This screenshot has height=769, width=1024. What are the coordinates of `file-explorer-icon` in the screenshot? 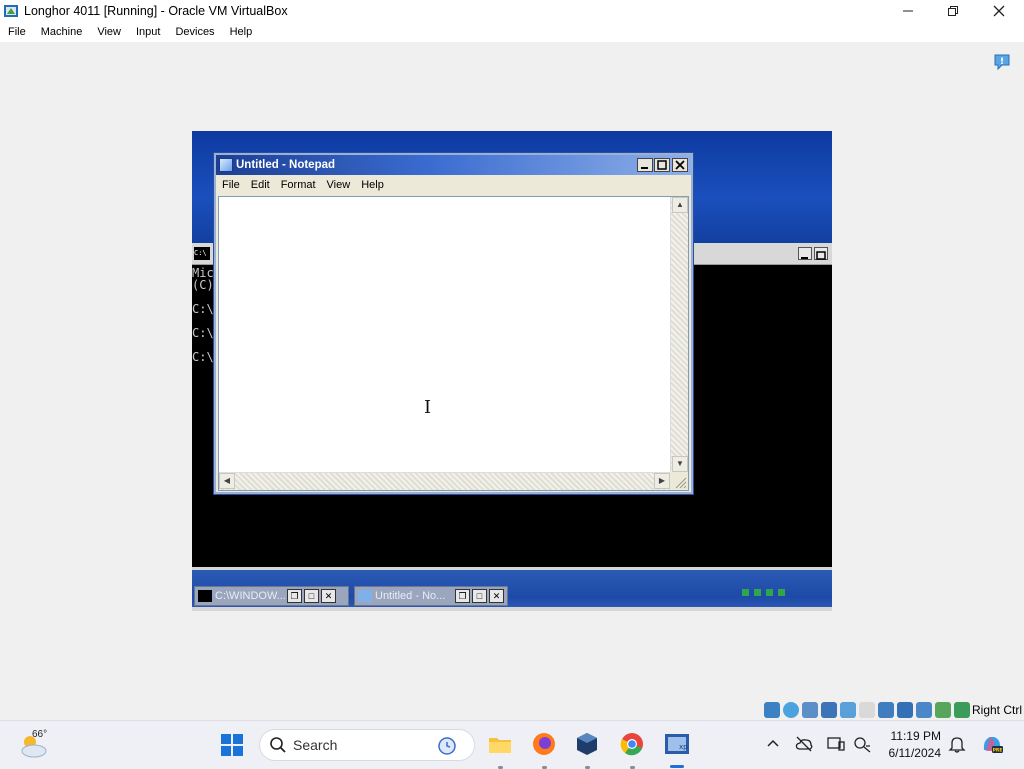 It's located at (500, 744).